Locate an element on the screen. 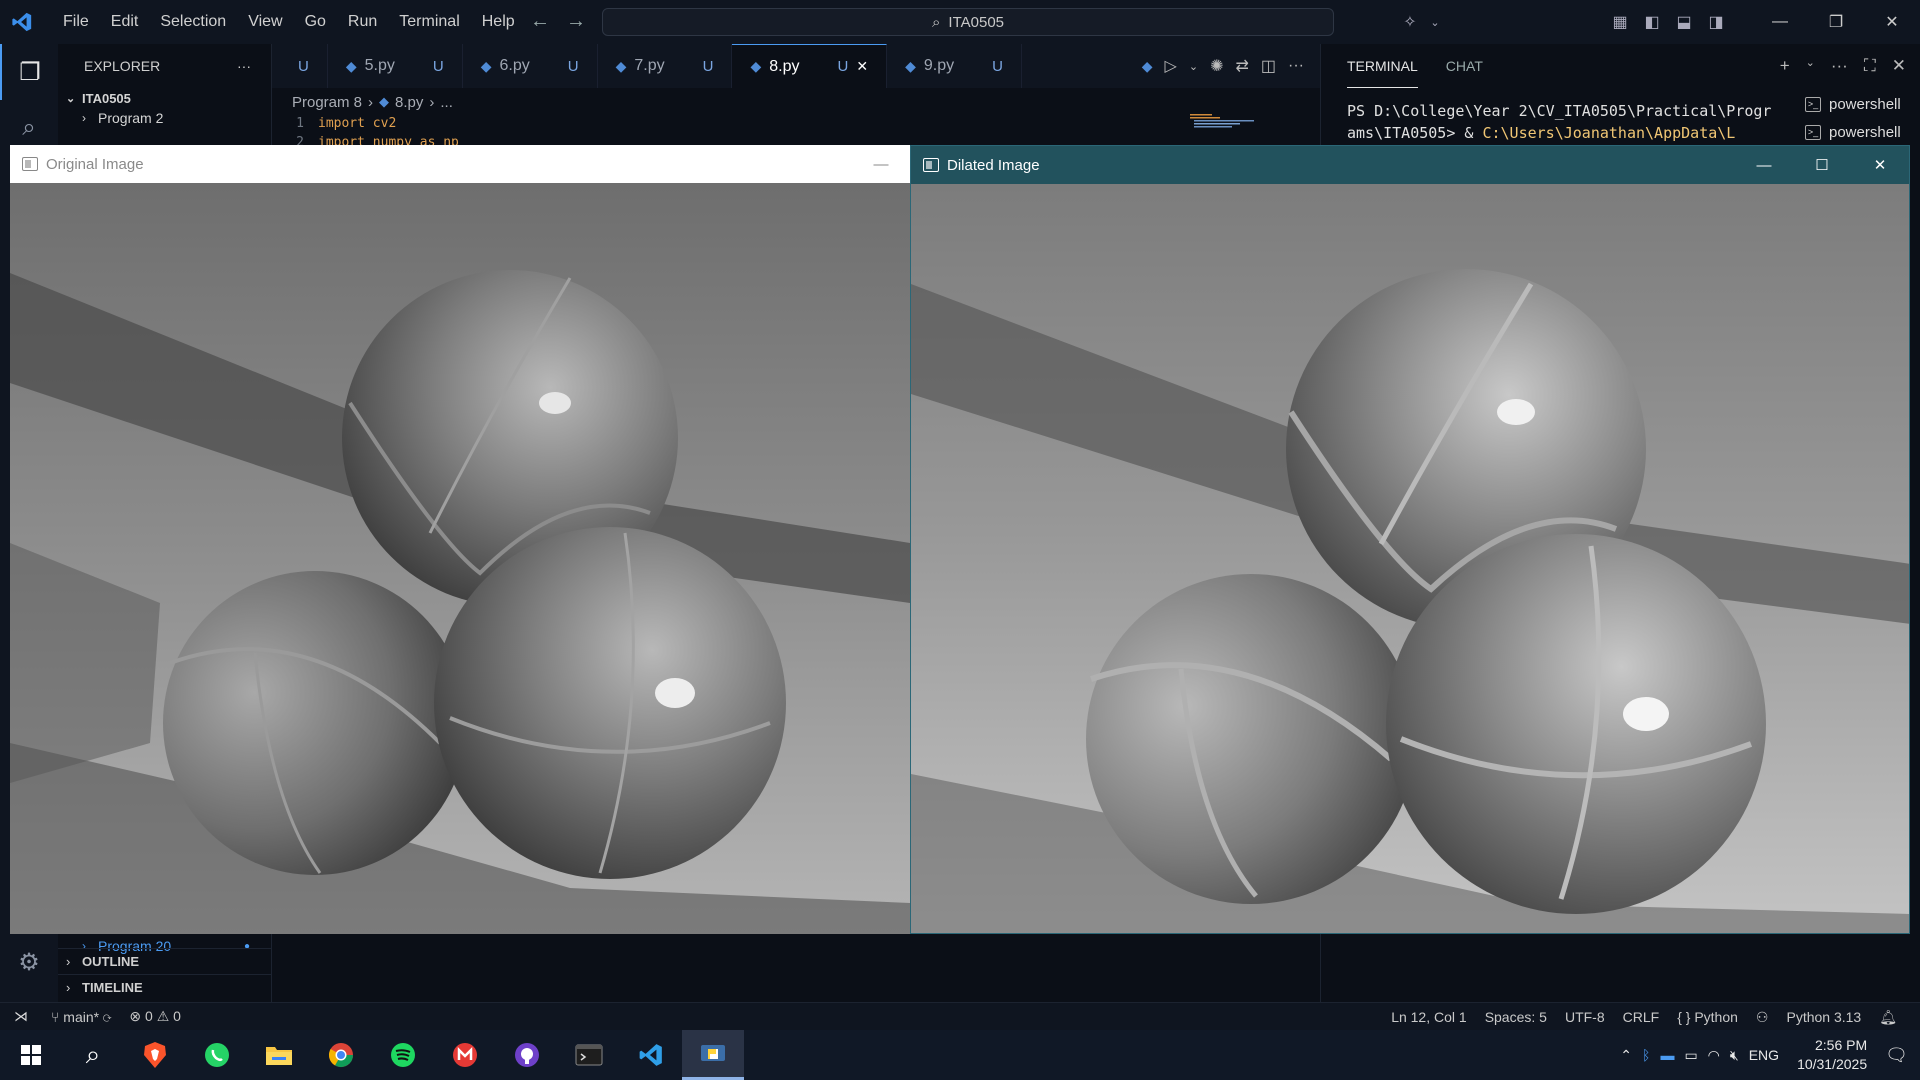 Image resolution: width=1920 pixels, height=1080 pixels. menu-selection: Selection is located at coordinates (193, 22).